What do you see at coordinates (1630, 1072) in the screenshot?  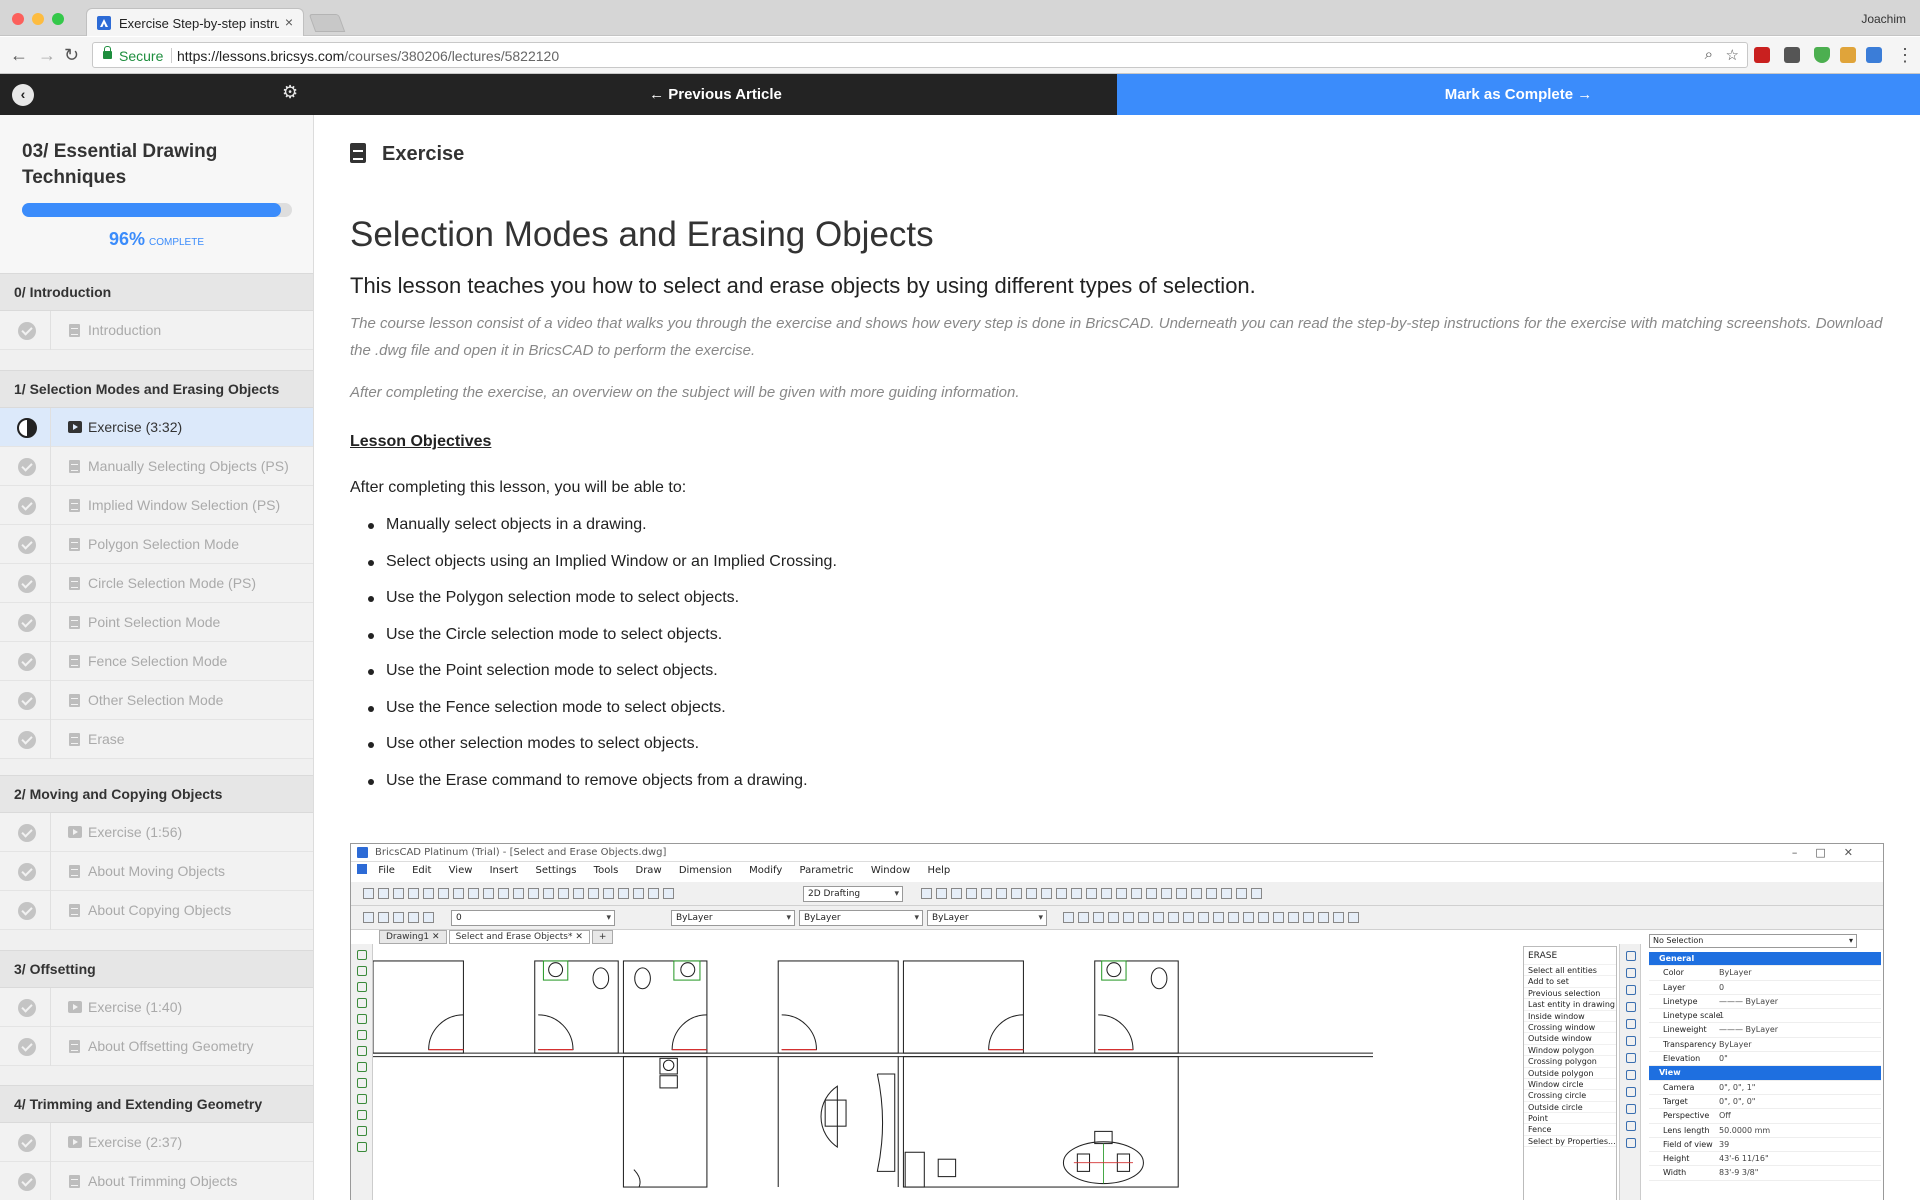 I see `cad-modify-toolbar` at bounding box center [1630, 1072].